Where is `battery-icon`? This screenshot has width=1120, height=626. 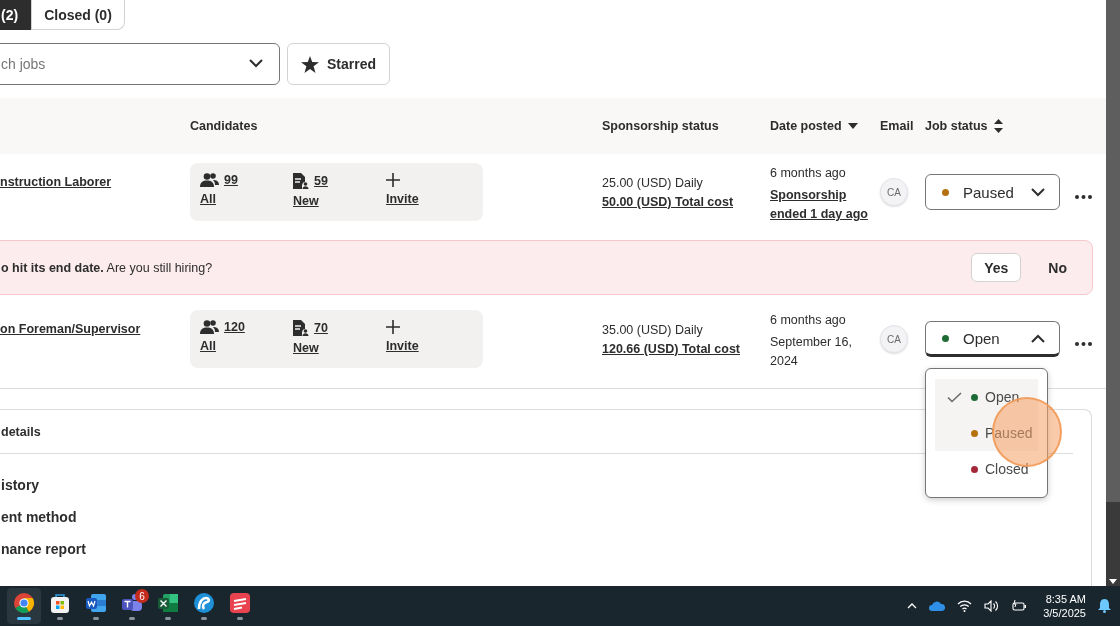 battery-icon is located at coordinates (1019, 606).